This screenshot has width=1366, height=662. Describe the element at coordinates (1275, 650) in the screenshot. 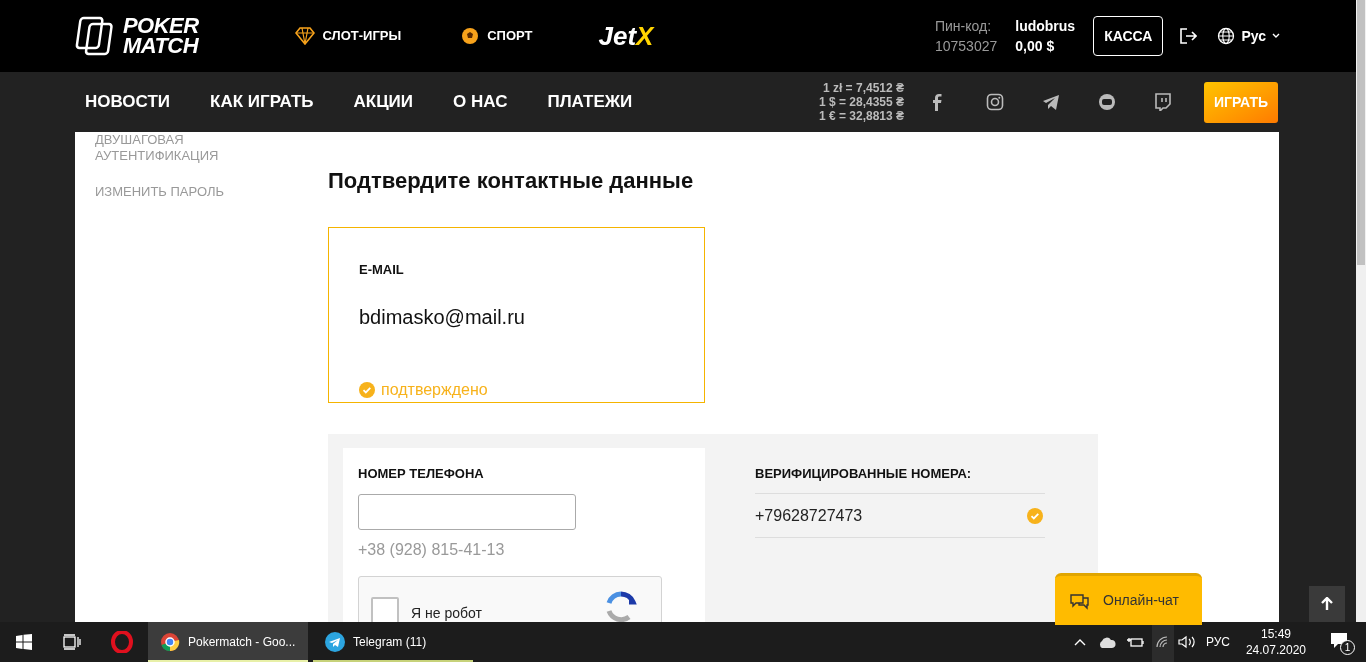

I see `clock-date: 24.07.2020` at that location.